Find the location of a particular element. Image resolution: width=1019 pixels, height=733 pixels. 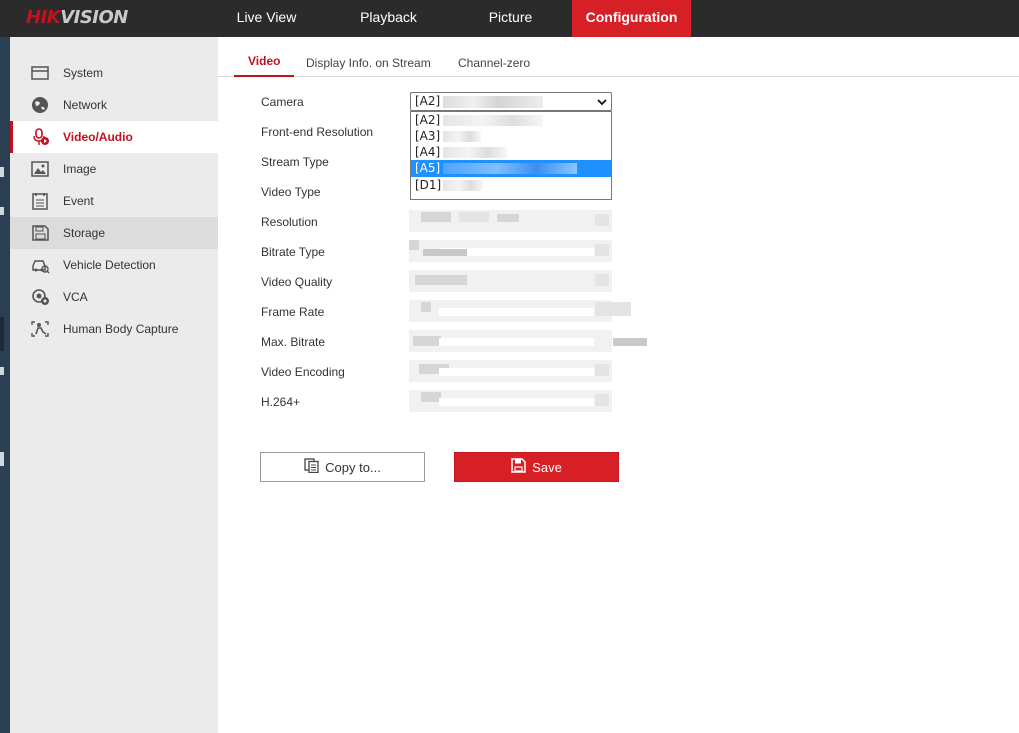

desktop-edge is located at coordinates (5, 385).